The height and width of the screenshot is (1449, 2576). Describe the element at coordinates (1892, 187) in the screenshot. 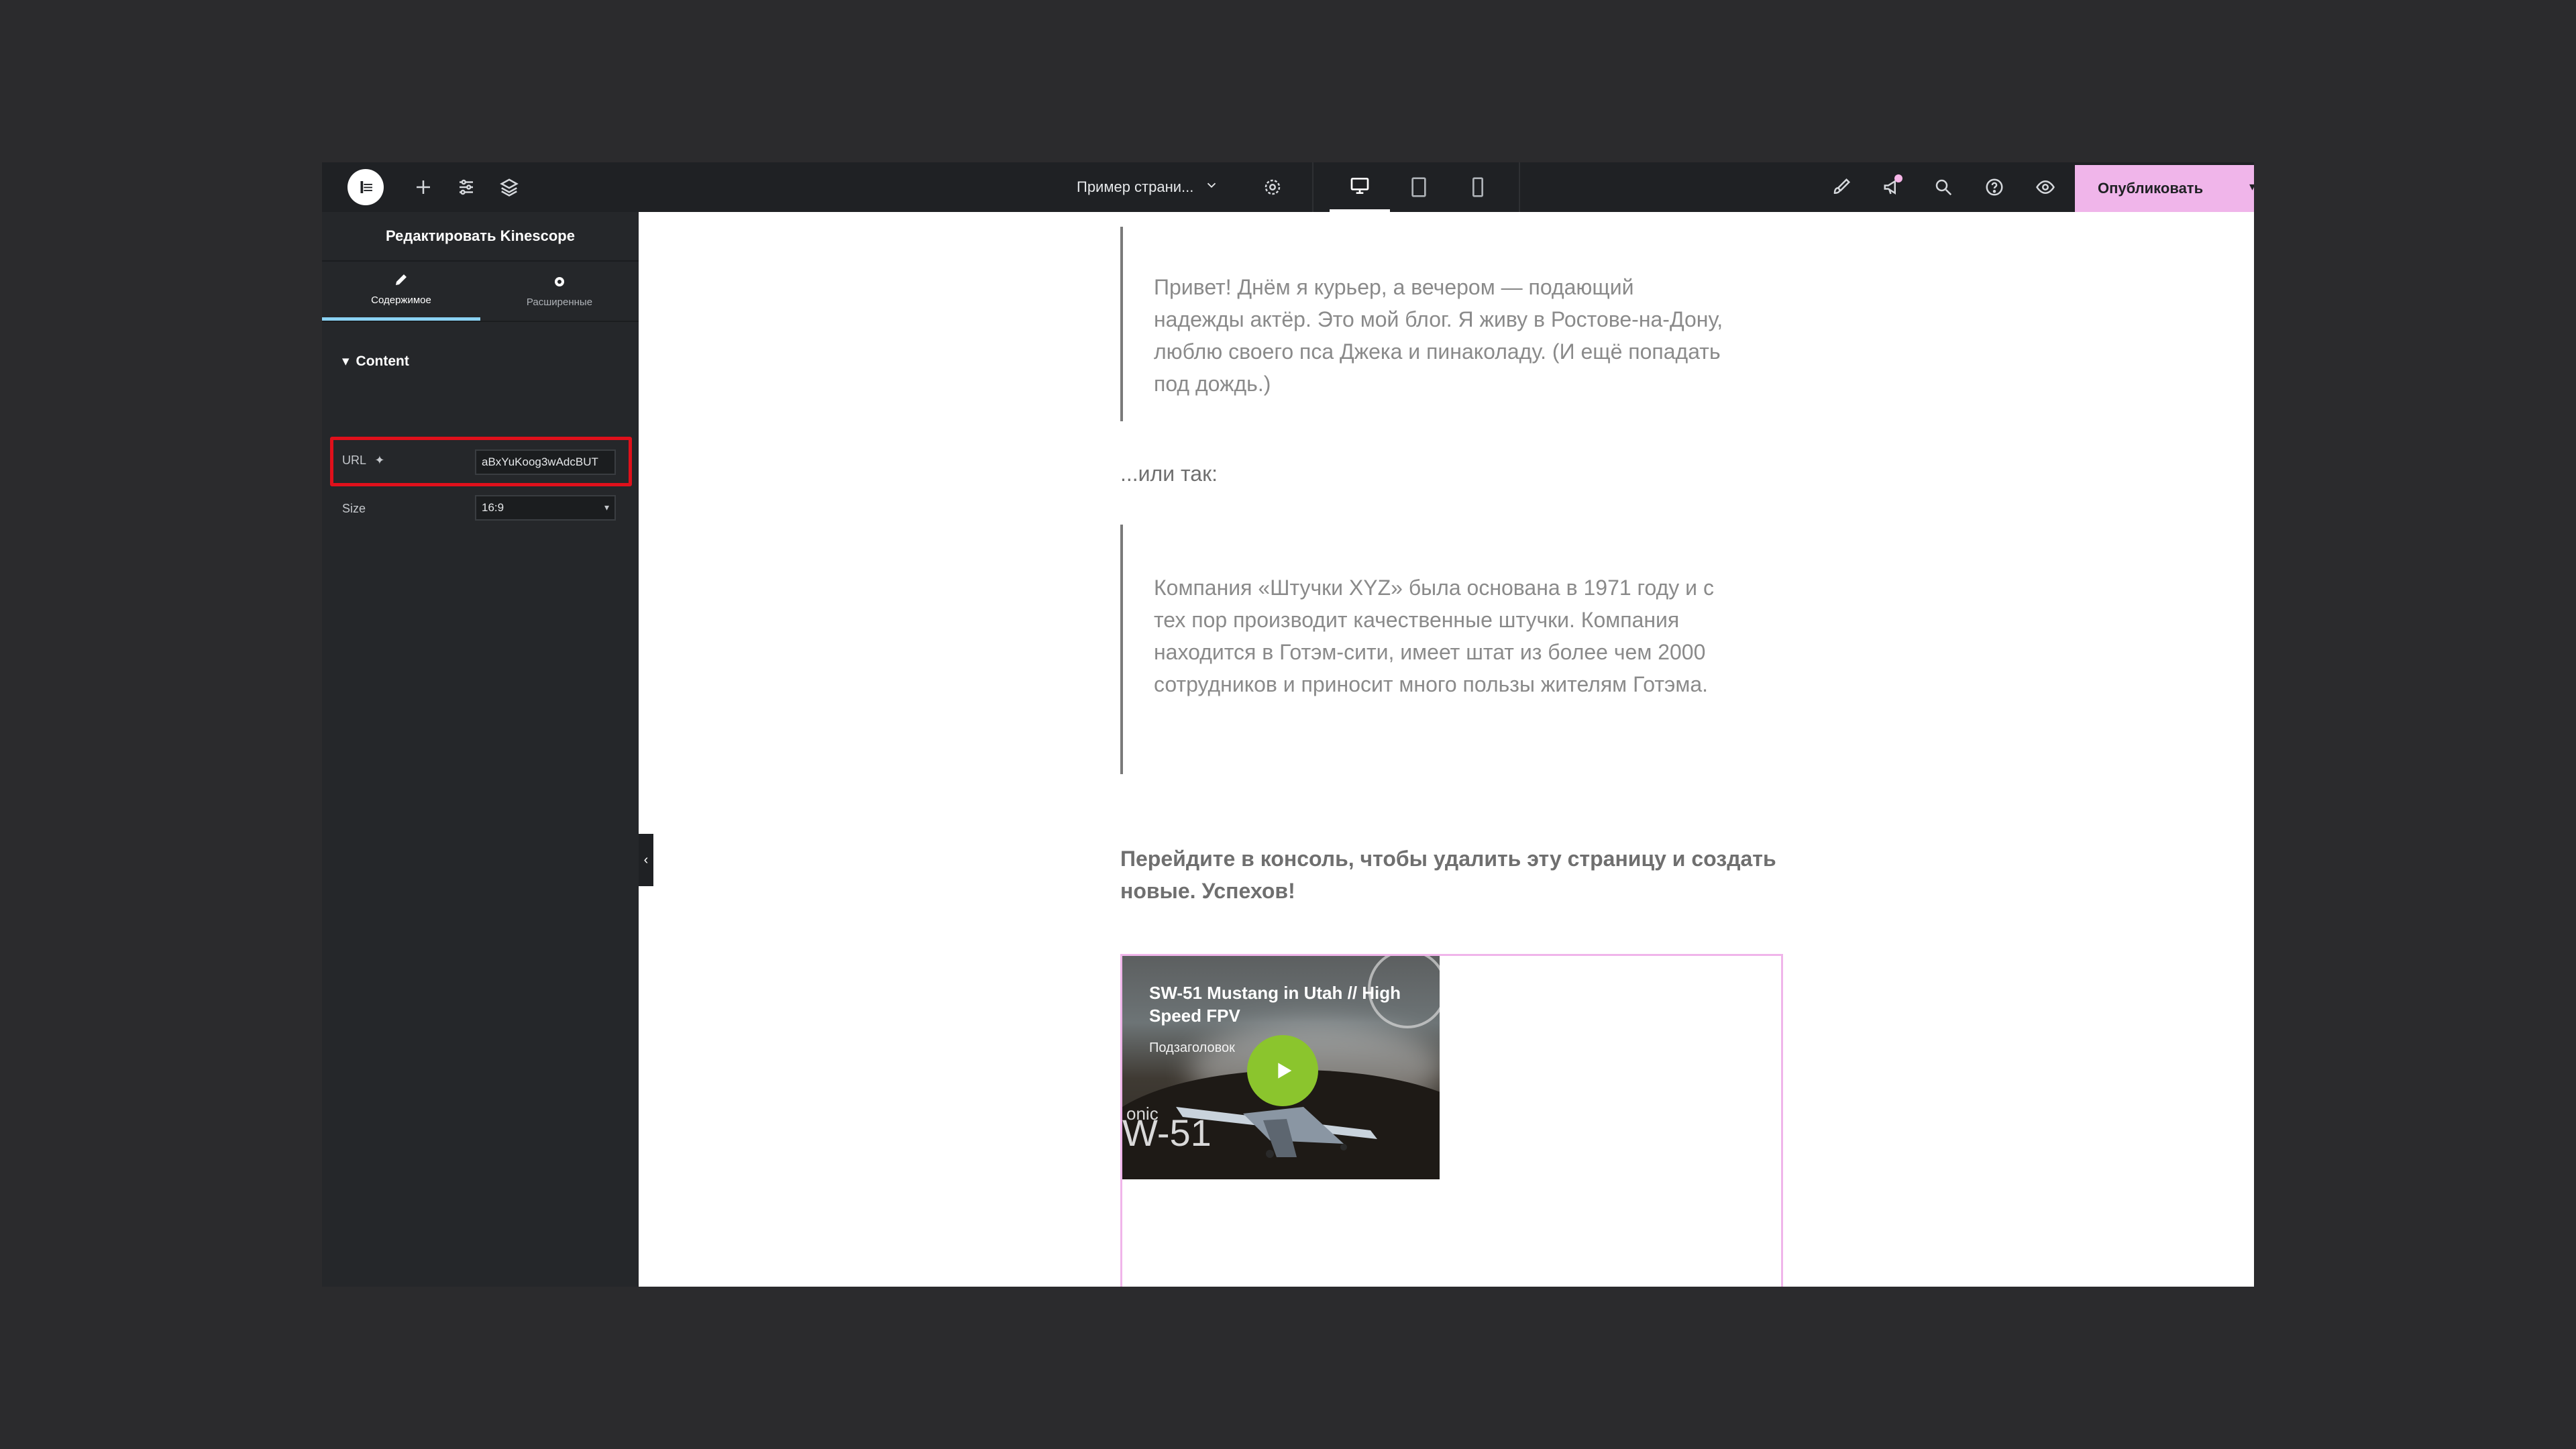

I see `megaphone-icon` at that location.